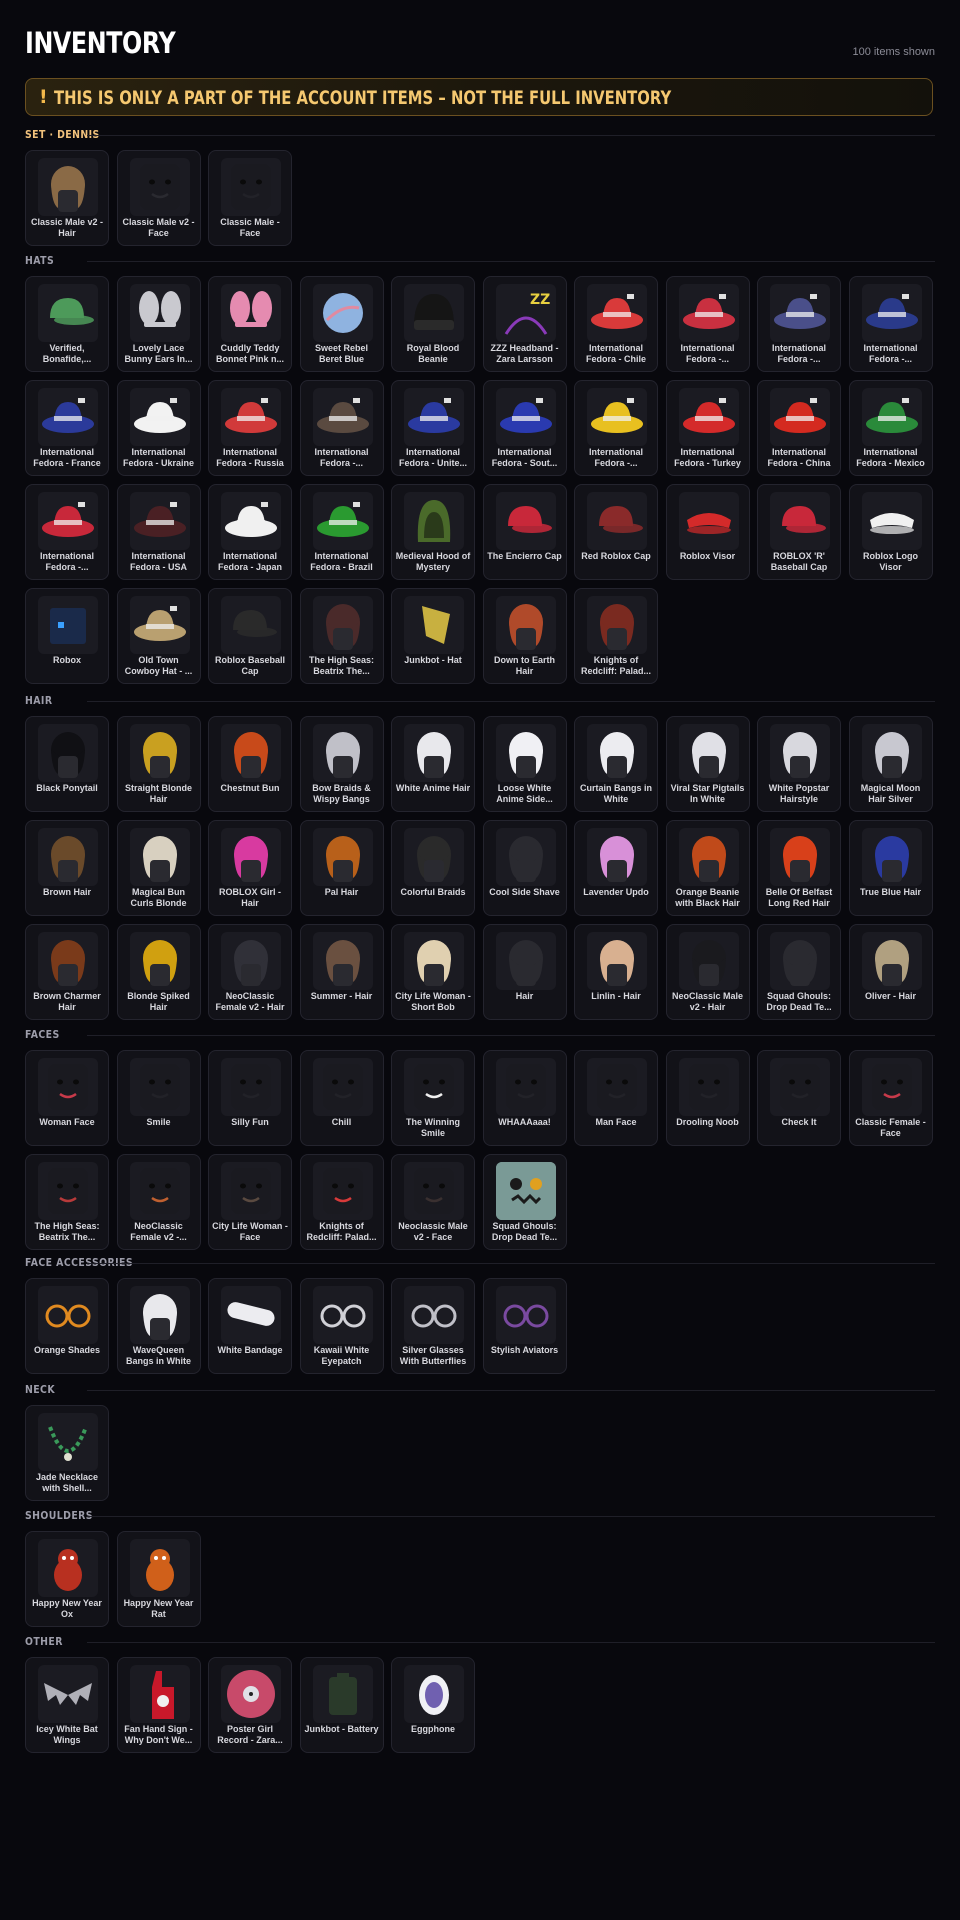 This screenshot has width=960, height=1920. Describe the element at coordinates (799, 428) in the screenshot. I see `inventory-item-card: International Fedora - China` at that location.